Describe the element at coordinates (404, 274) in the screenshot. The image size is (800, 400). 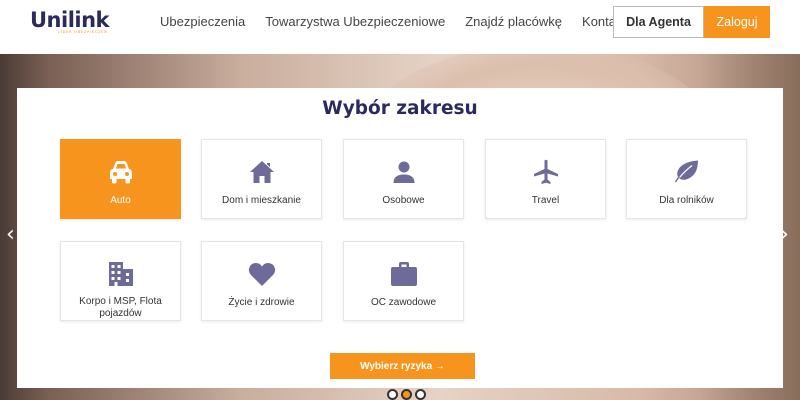
I see `briefcase-icon` at that location.